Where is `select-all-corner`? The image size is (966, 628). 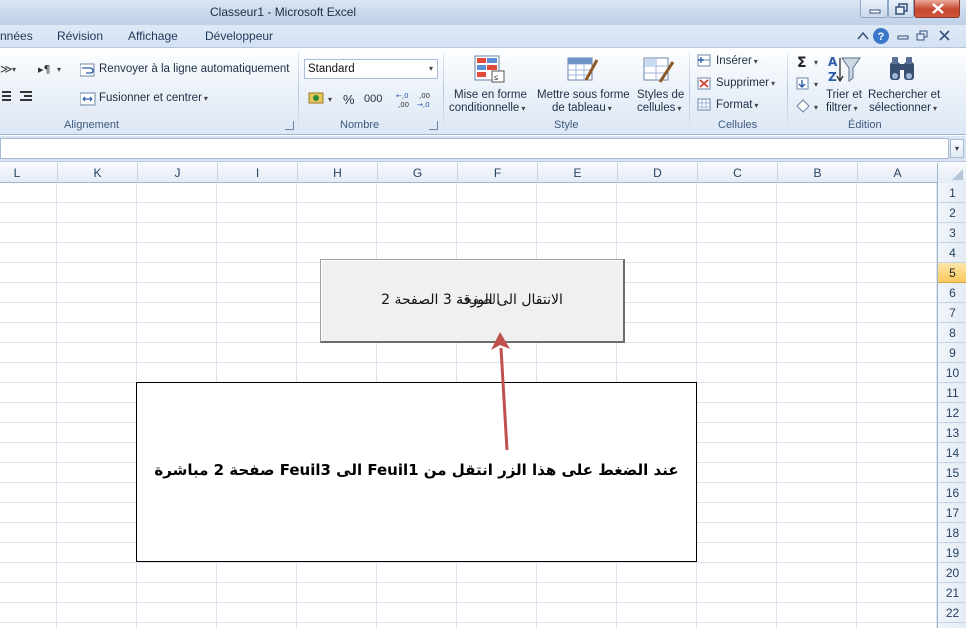 select-all-corner is located at coordinates (951, 173).